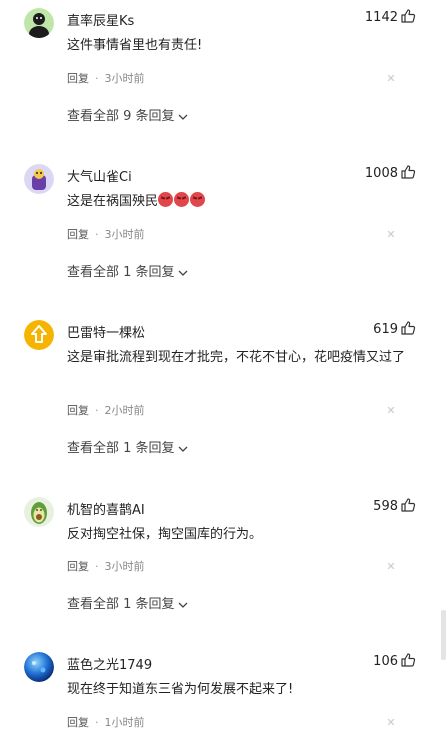 The height and width of the screenshot is (735, 446). I want to click on comment-meta: 回复 · 2小时前, so click(106, 410).